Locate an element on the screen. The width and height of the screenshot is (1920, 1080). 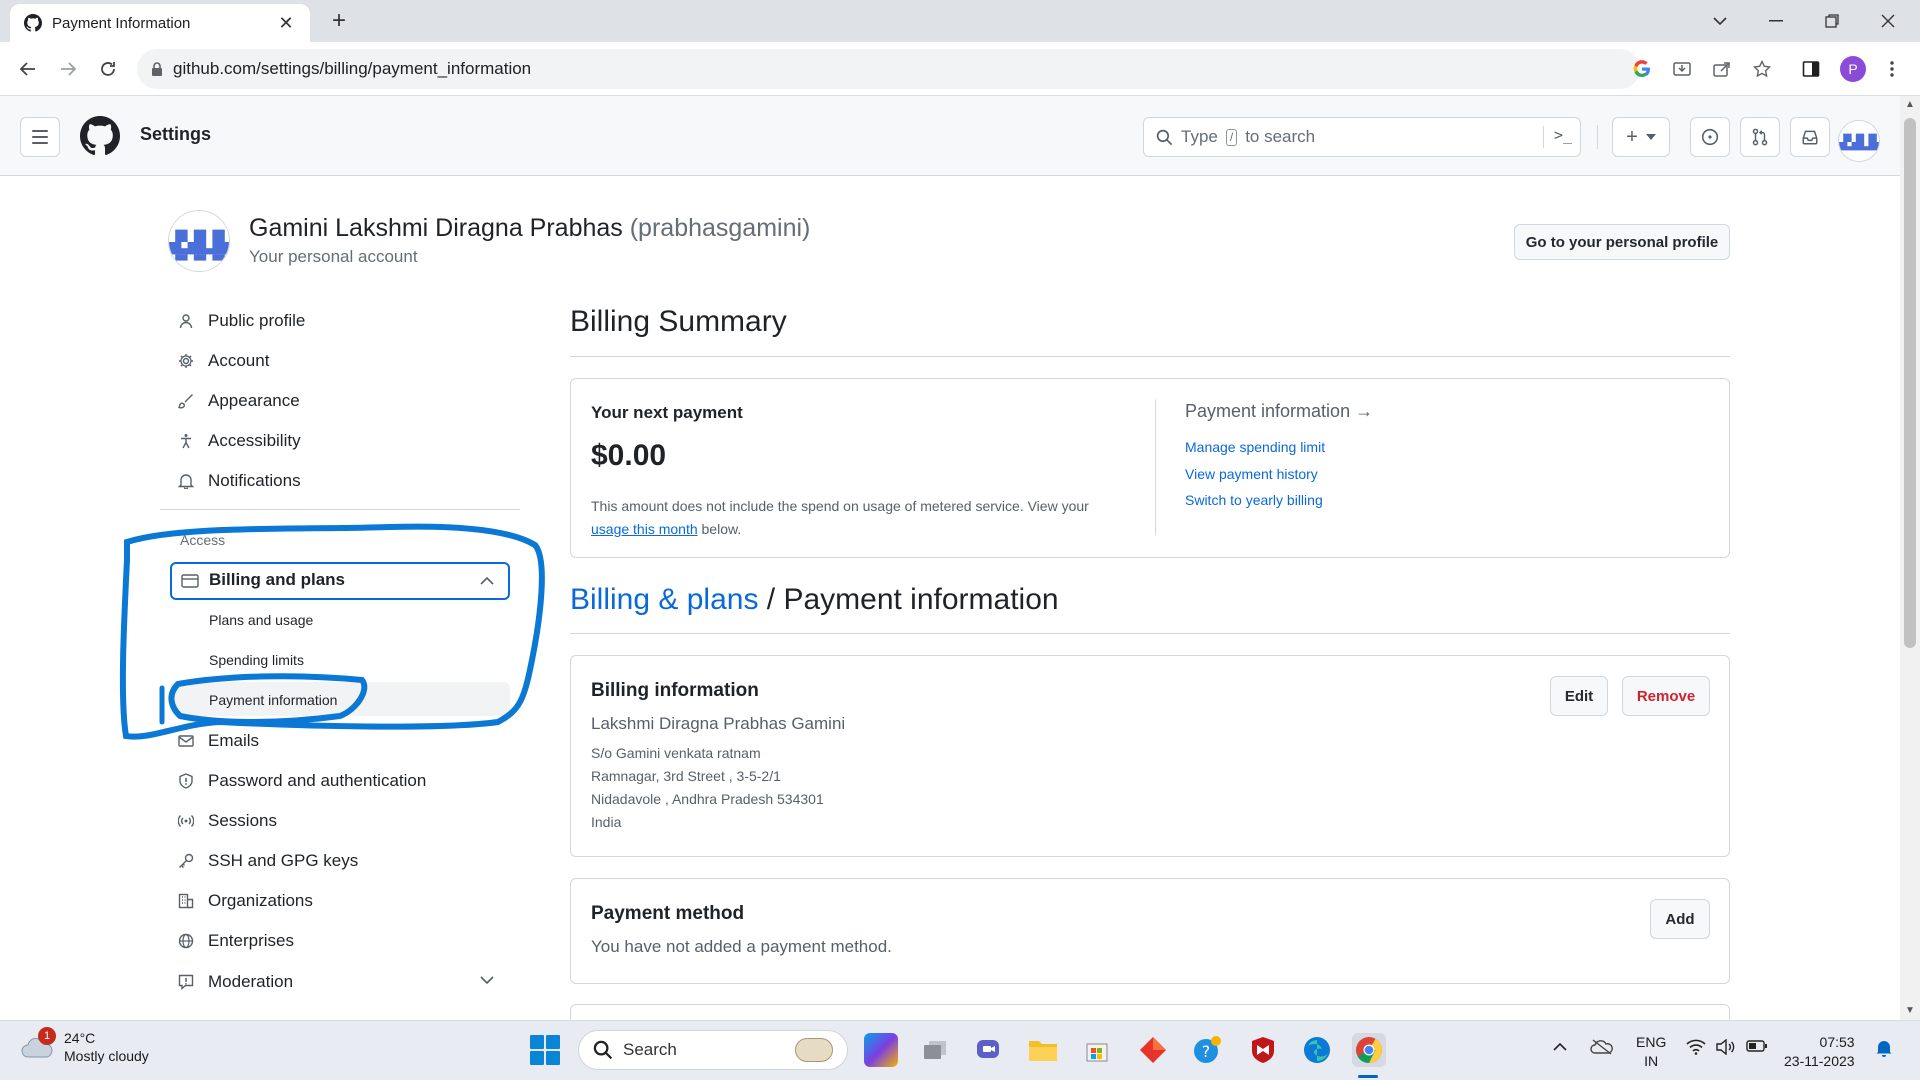
browser-tab-strip: Payment Information ✕ + is located at coordinates (960, 21).